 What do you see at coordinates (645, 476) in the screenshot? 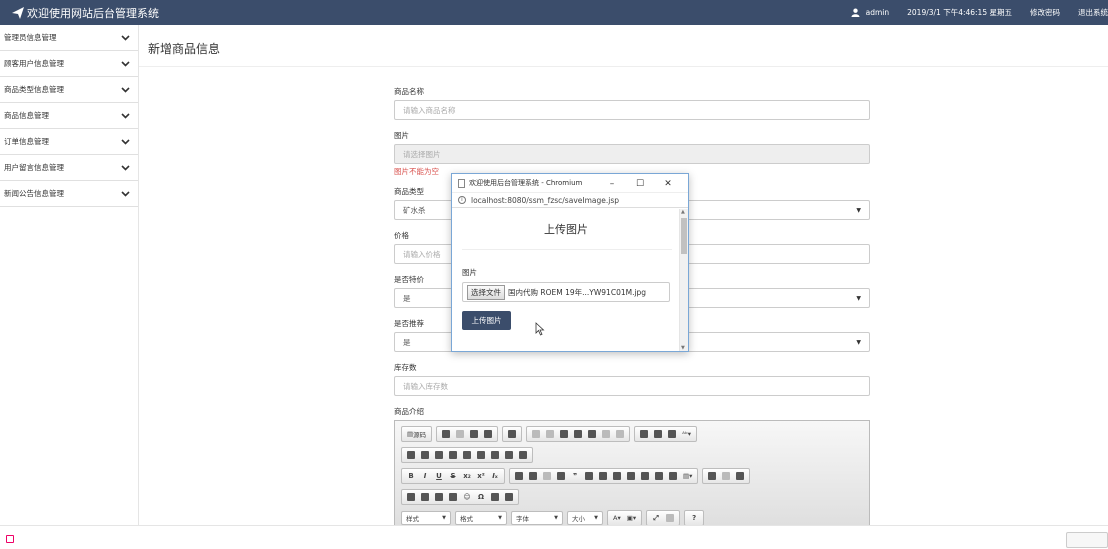
I see `justify-icon` at bounding box center [645, 476].